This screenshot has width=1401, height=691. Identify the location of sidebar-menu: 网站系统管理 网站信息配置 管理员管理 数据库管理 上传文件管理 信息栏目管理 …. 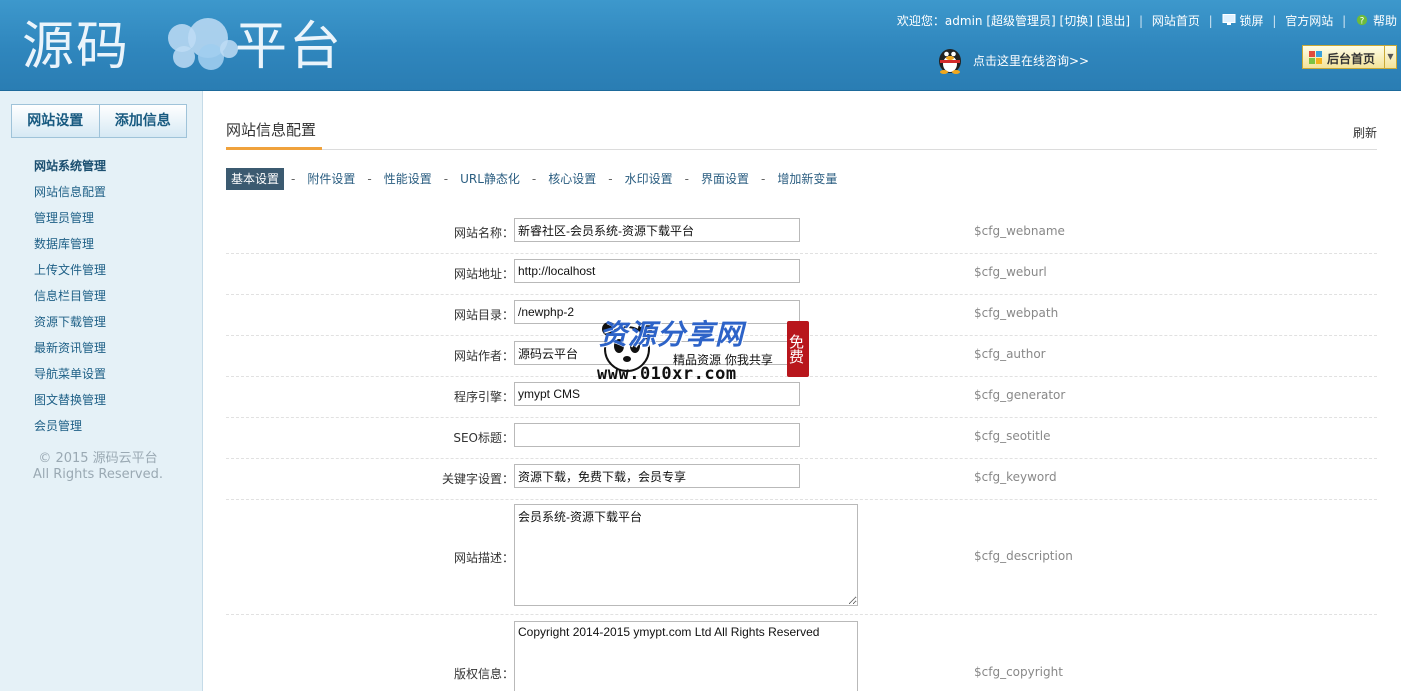
(70, 296).